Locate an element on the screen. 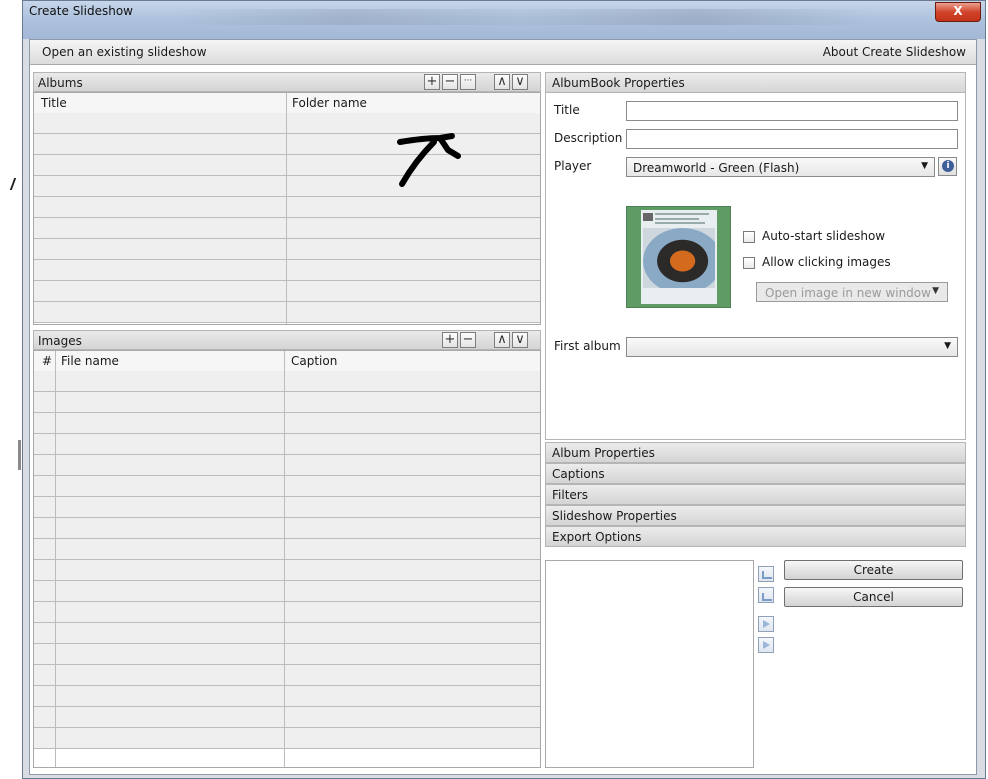 The height and width of the screenshot is (779, 988). player-label: Player is located at coordinates (573, 166).